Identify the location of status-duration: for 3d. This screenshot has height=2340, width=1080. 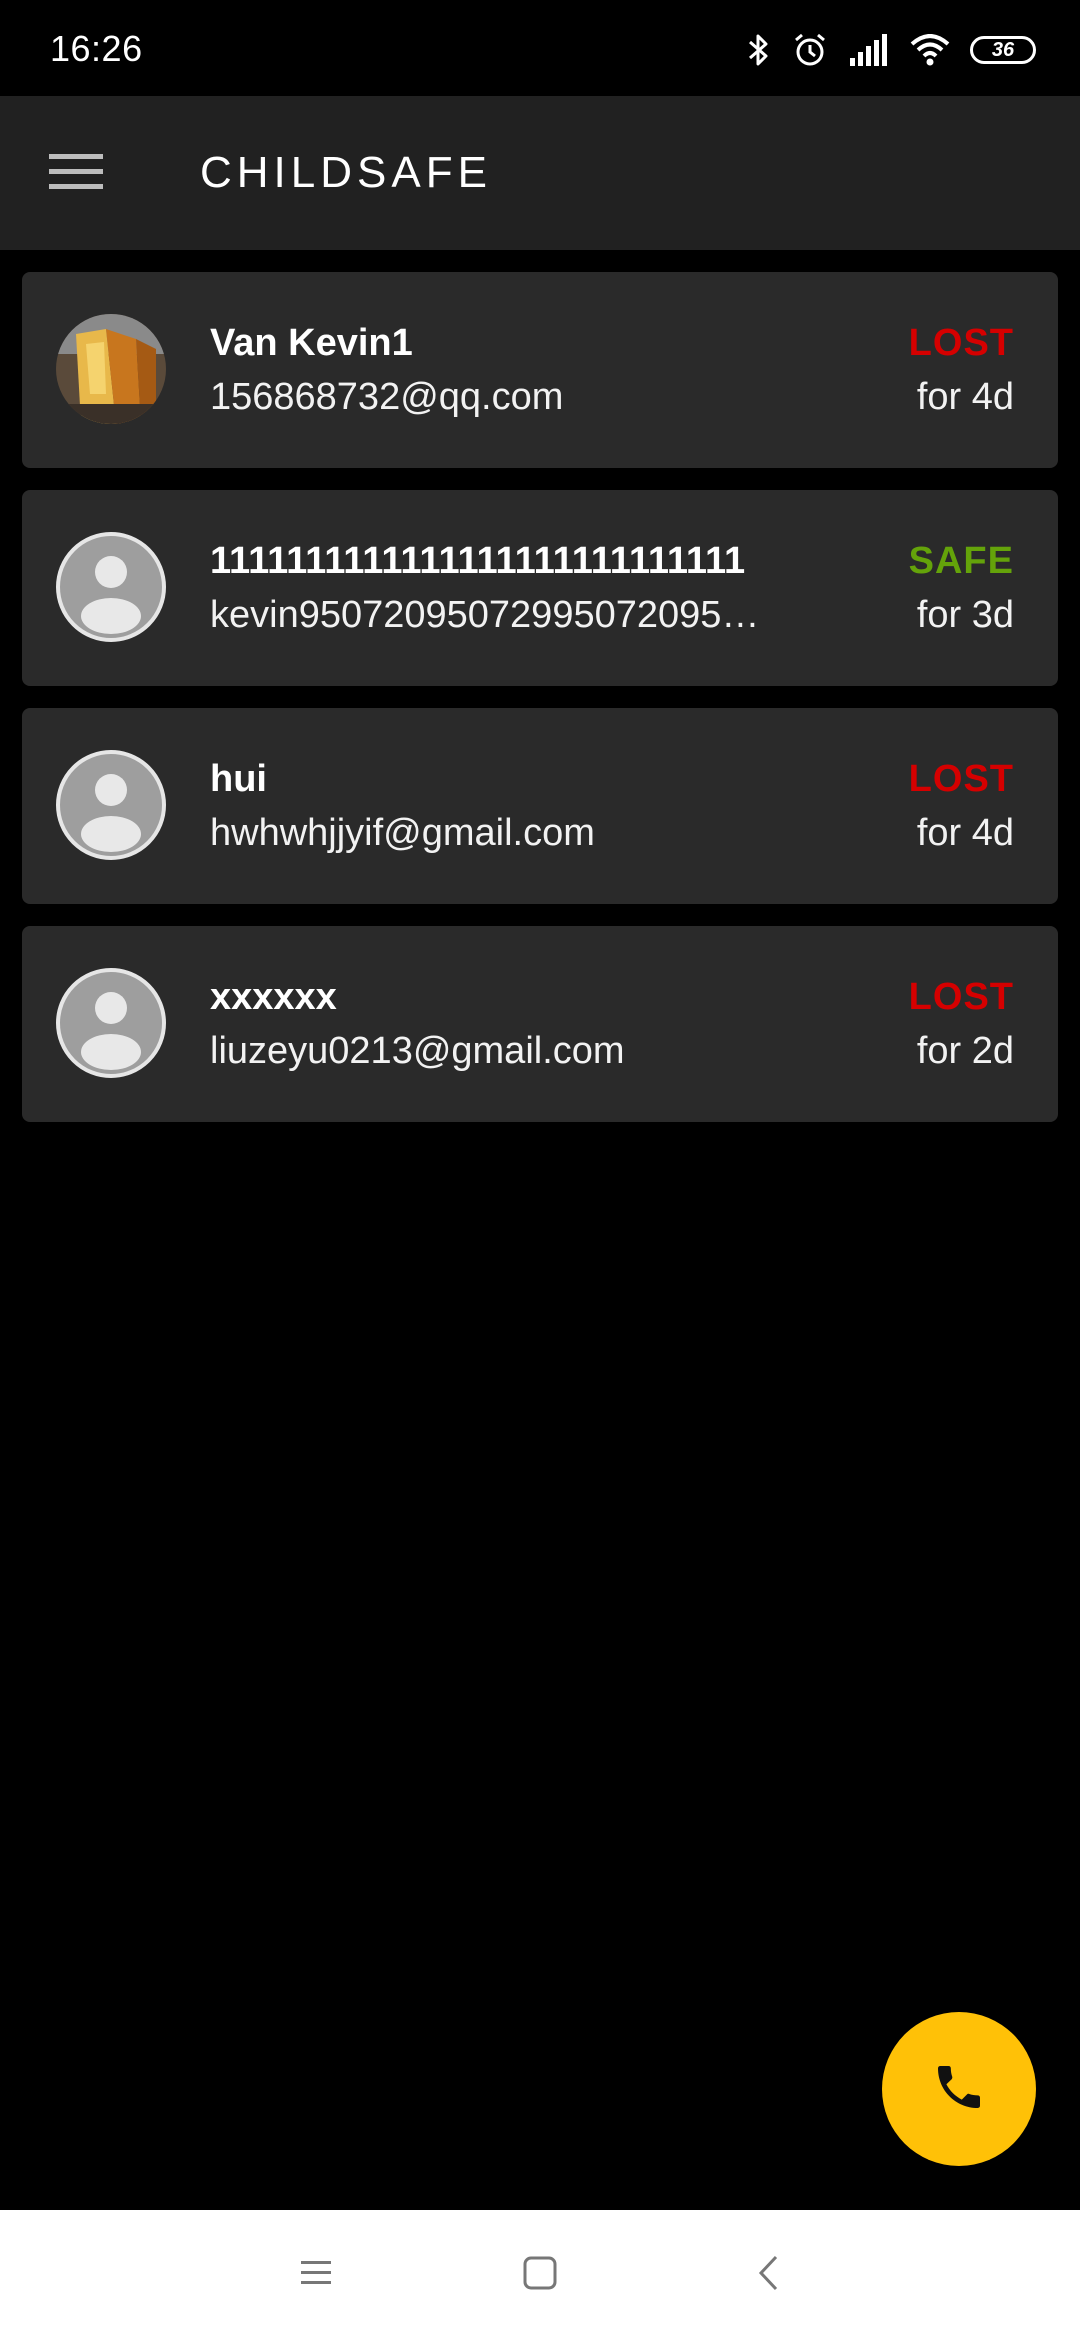
(965, 615).